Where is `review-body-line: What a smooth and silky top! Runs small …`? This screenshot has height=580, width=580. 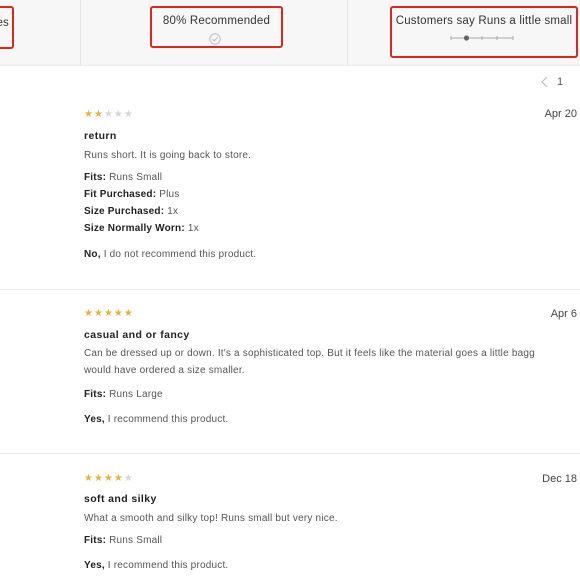
review-body-line: What a smooth and silky top! Runs small … is located at coordinates (211, 518).